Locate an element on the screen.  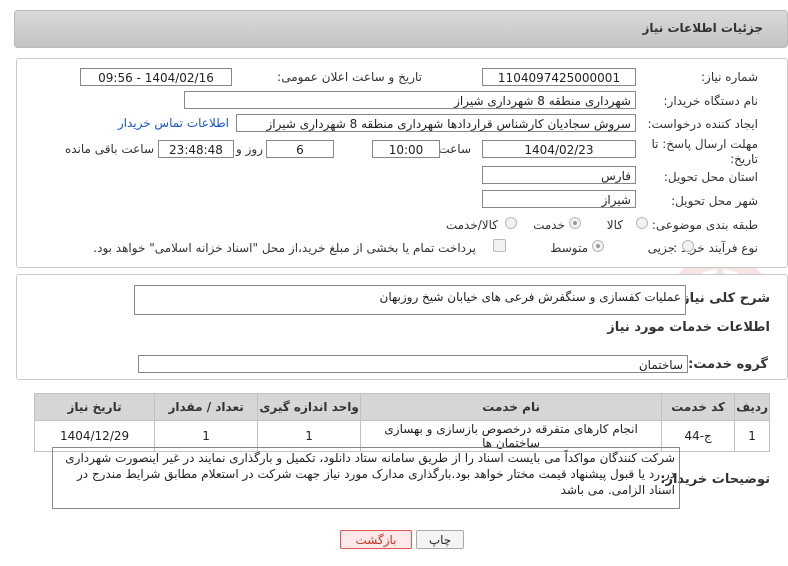
col-unit: واحد اندازه گیری is located at coordinates (309, 407).